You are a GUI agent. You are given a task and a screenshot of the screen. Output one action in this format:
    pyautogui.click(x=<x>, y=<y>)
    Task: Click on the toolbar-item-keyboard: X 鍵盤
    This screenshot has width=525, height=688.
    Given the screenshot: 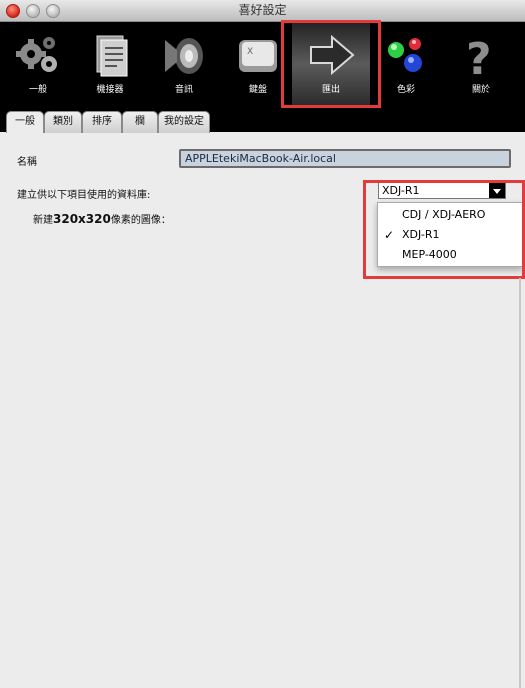 What is the action you would take?
    pyautogui.click(x=258, y=64)
    